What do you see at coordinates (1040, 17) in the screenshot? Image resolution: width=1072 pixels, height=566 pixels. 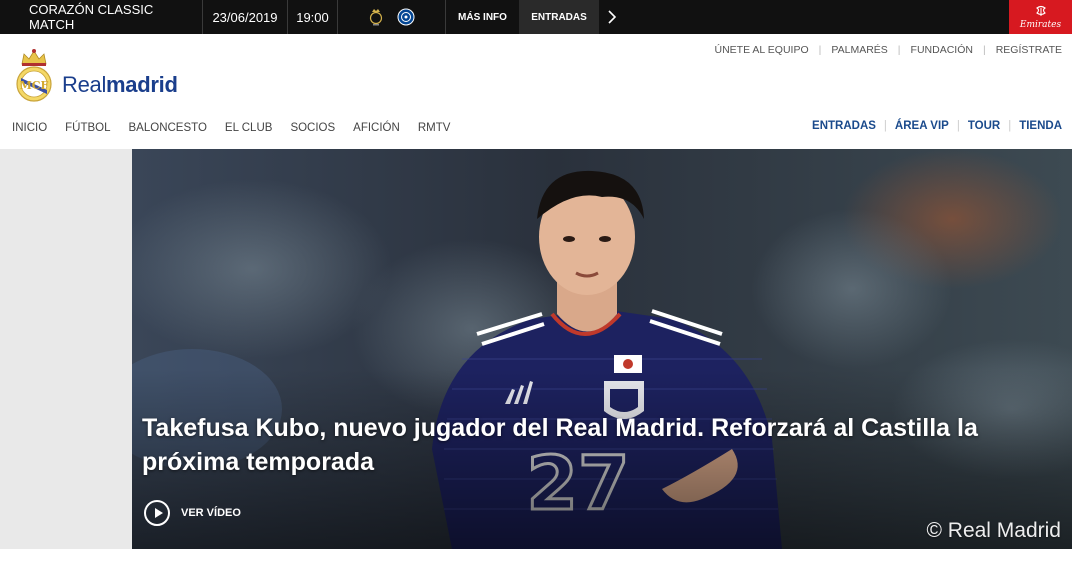 I see `sponsor-logo: Emirates` at bounding box center [1040, 17].